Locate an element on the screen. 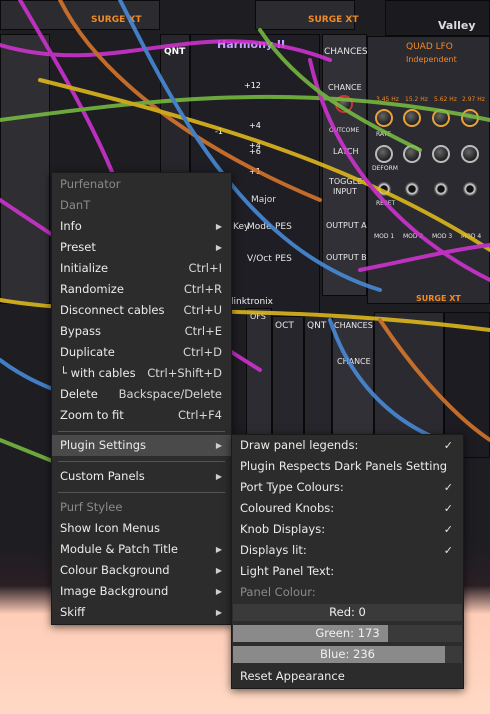 The width and height of the screenshot is (490, 714). menu-item-duplicate: Duplicate Ctrl+D is located at coordinates (141, 352).